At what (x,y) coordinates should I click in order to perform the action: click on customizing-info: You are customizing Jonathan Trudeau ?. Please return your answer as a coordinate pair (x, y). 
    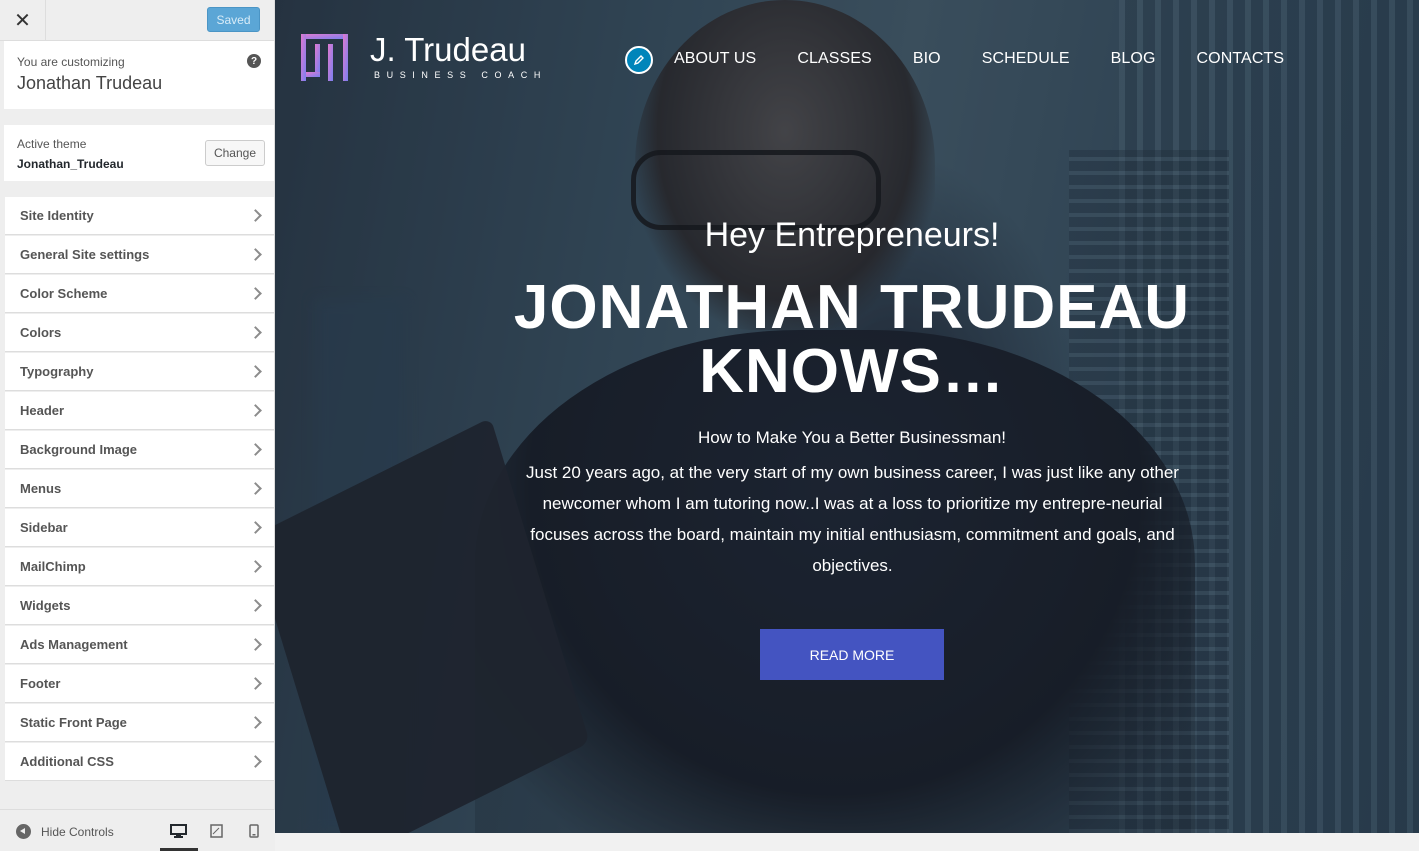
    Looking at the image, I should click on (139, 75).